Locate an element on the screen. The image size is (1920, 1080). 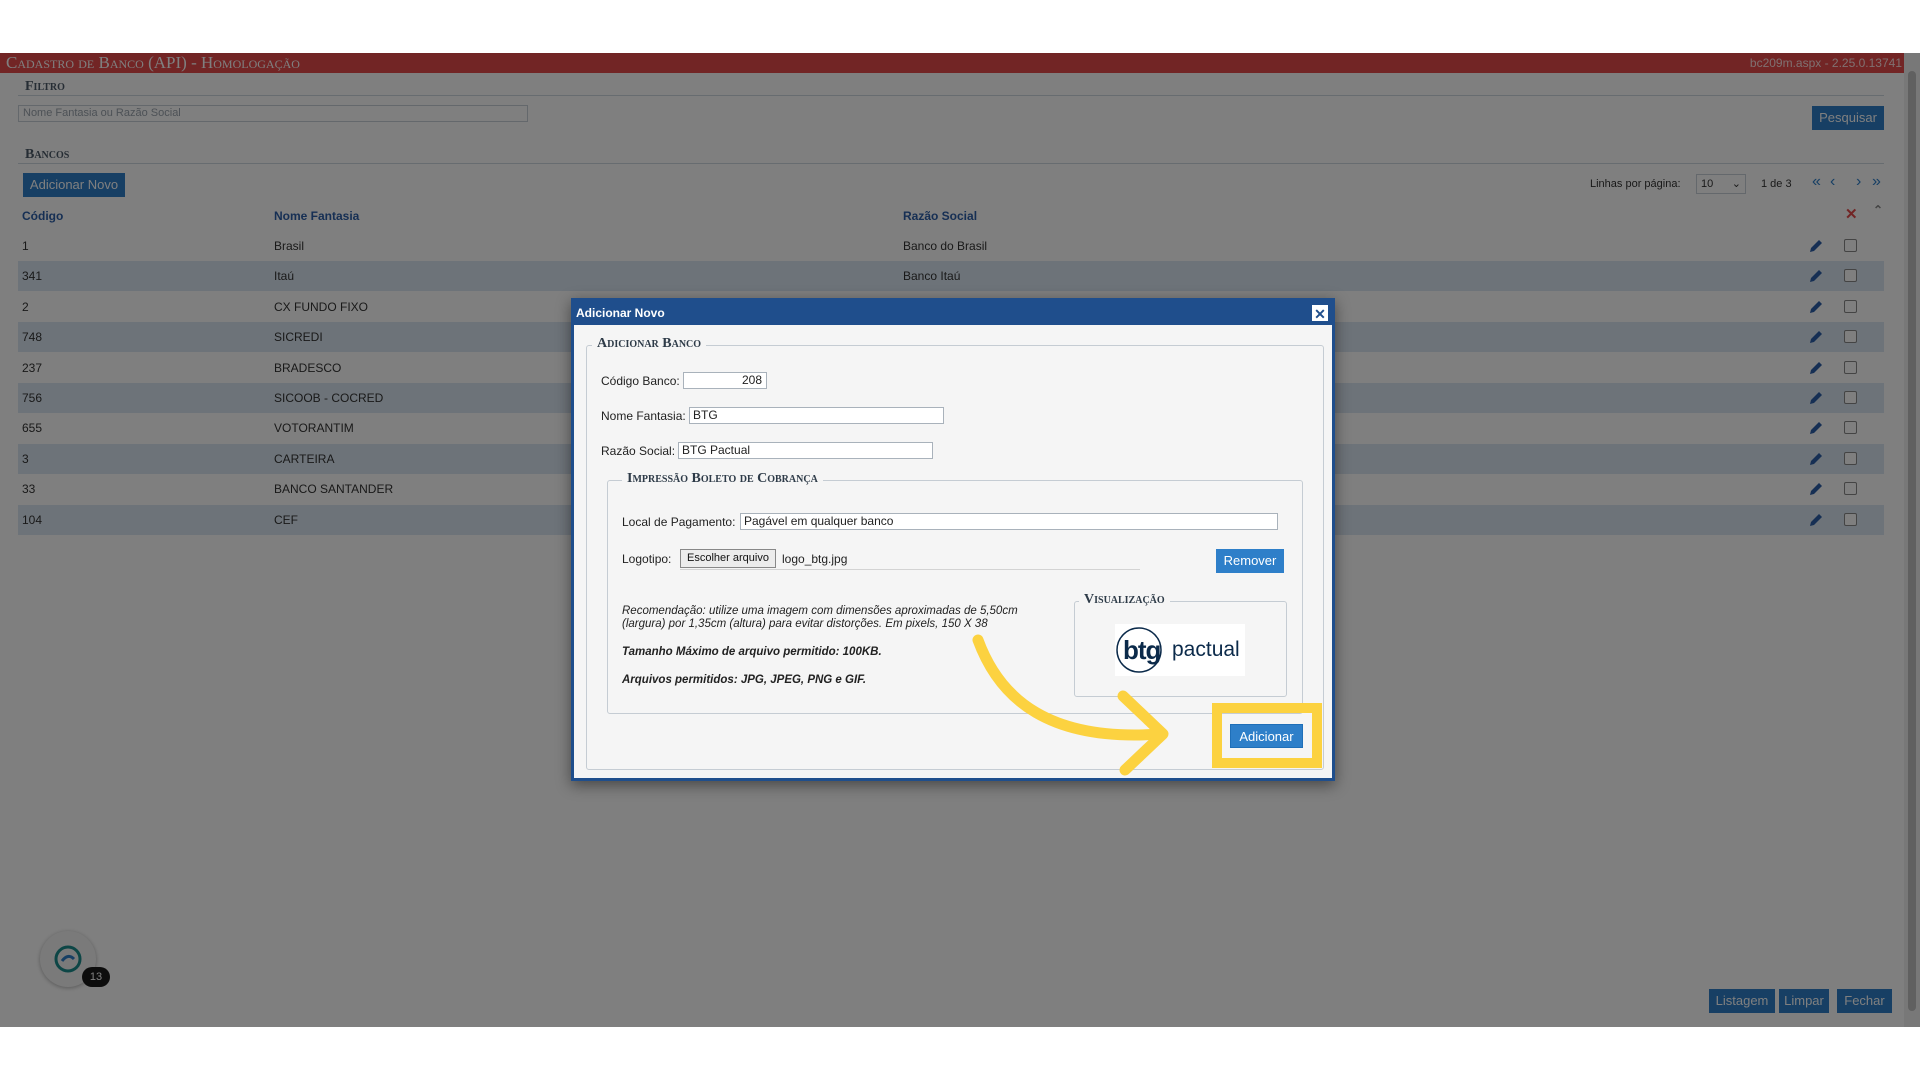
adicionar-button: Adicionar is located at coordinates (1266, 736).